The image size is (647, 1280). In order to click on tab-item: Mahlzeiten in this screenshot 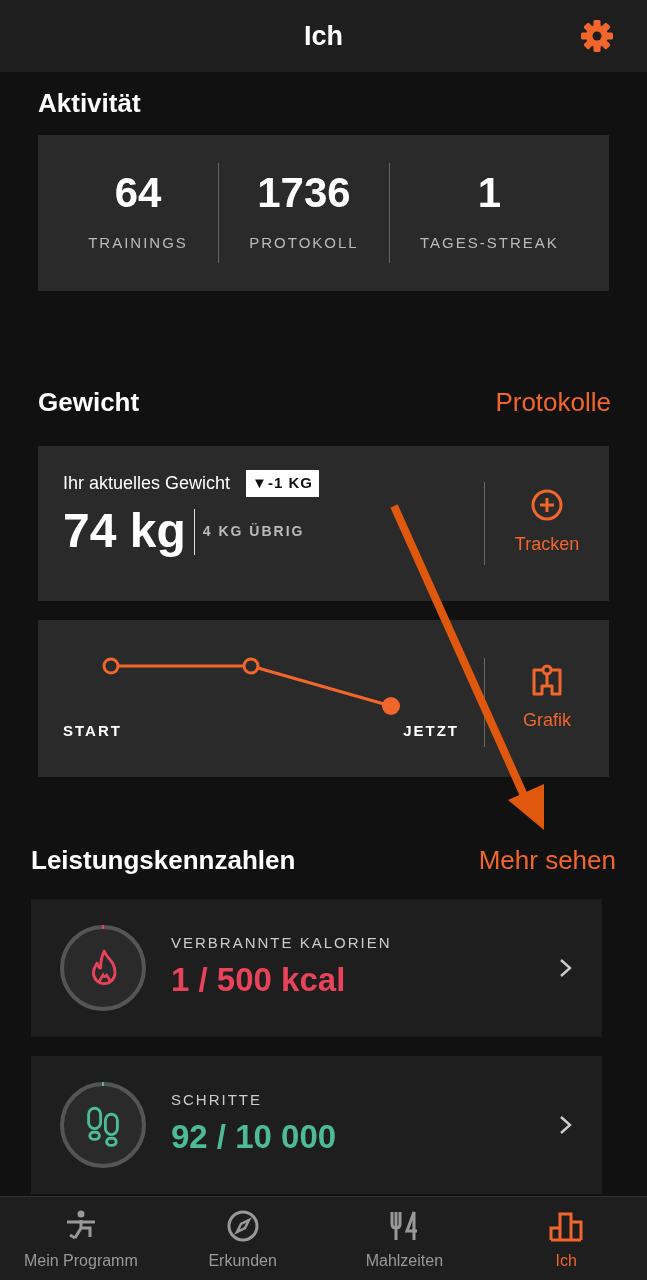, I will do `click(404, 1238)`.